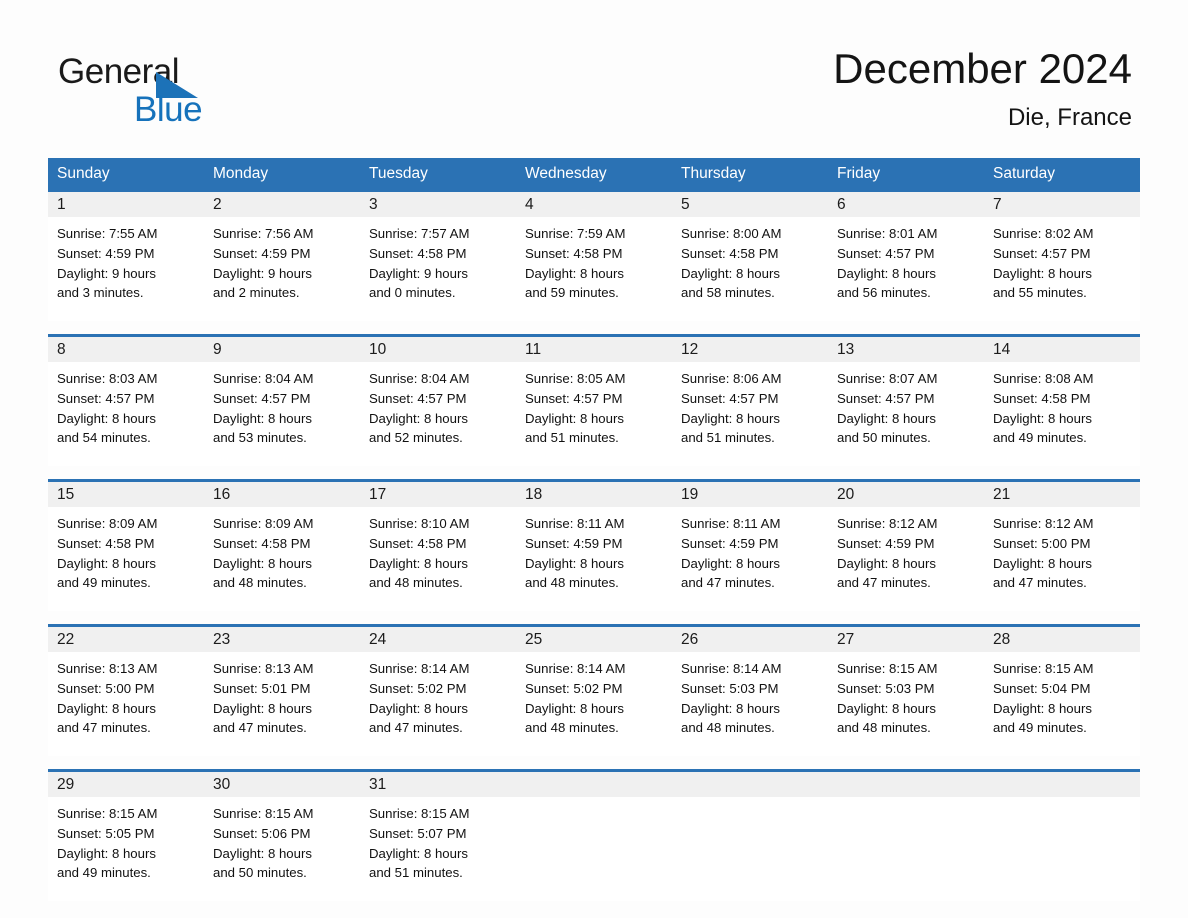  Describe the element at coordinates (438, 639) in the screenshot. I see `day-number: 24` at that location.